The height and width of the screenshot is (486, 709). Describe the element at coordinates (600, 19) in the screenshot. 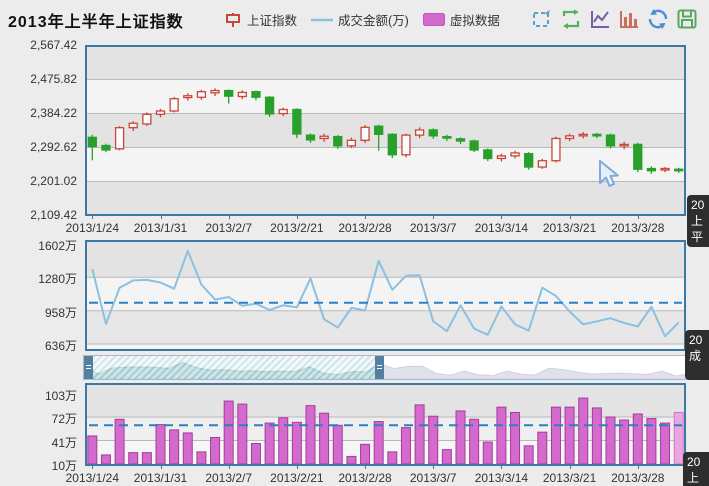

I see `line-chart-button` at that location.